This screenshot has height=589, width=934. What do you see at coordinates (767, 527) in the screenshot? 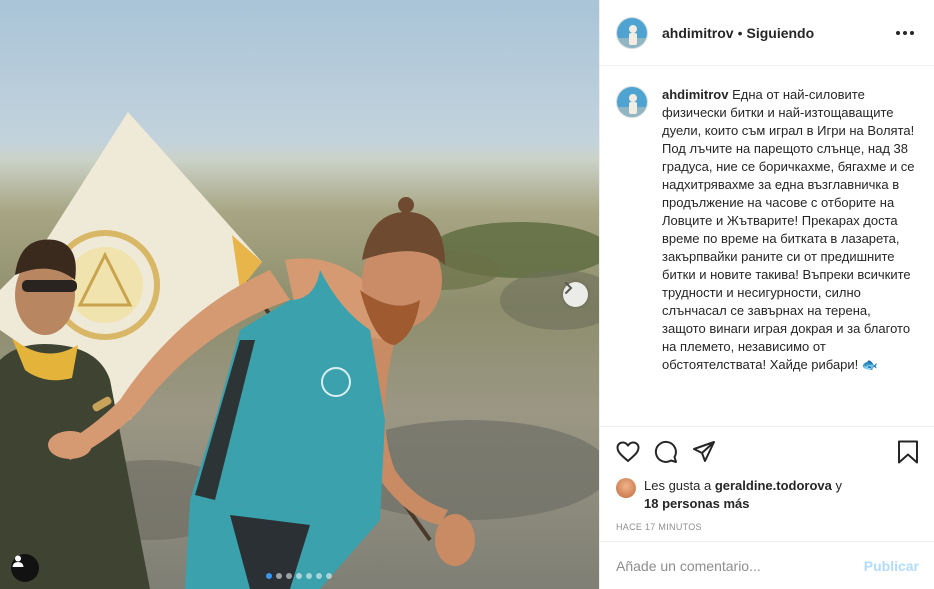
I see `post-timestamp: Hace 17 minutos` at bounding box center [767, 527].